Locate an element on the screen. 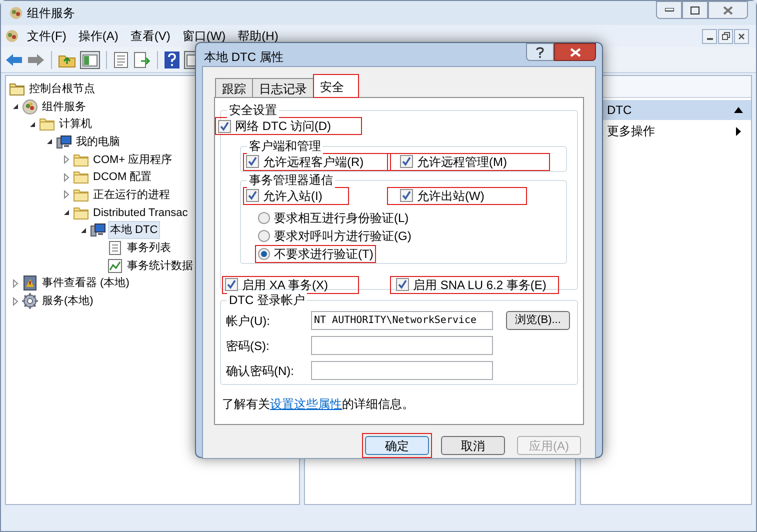  checkbox-label: 网络 DTC 访问(D) is located at coordinates (283, 126).